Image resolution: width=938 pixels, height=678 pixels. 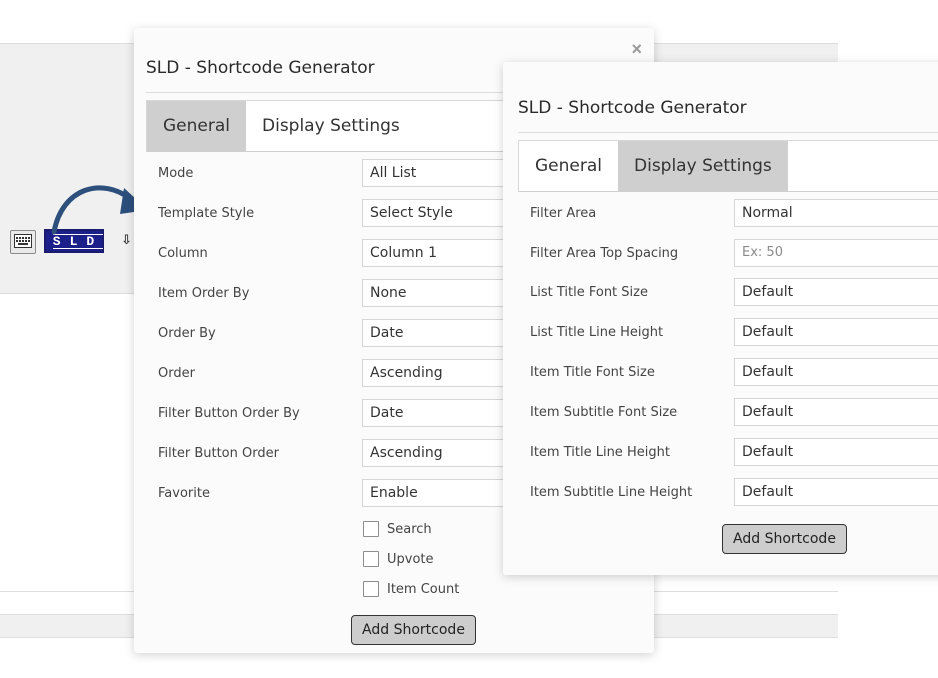 I want to click on checkbox-row-search: Search, so click(x=397, y=529).